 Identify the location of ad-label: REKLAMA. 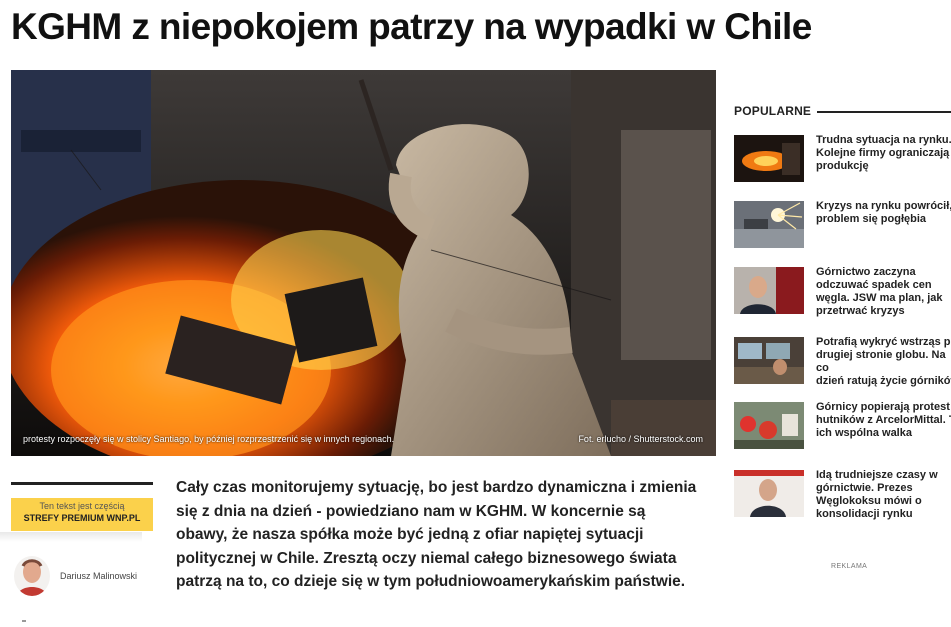
(849, 566).